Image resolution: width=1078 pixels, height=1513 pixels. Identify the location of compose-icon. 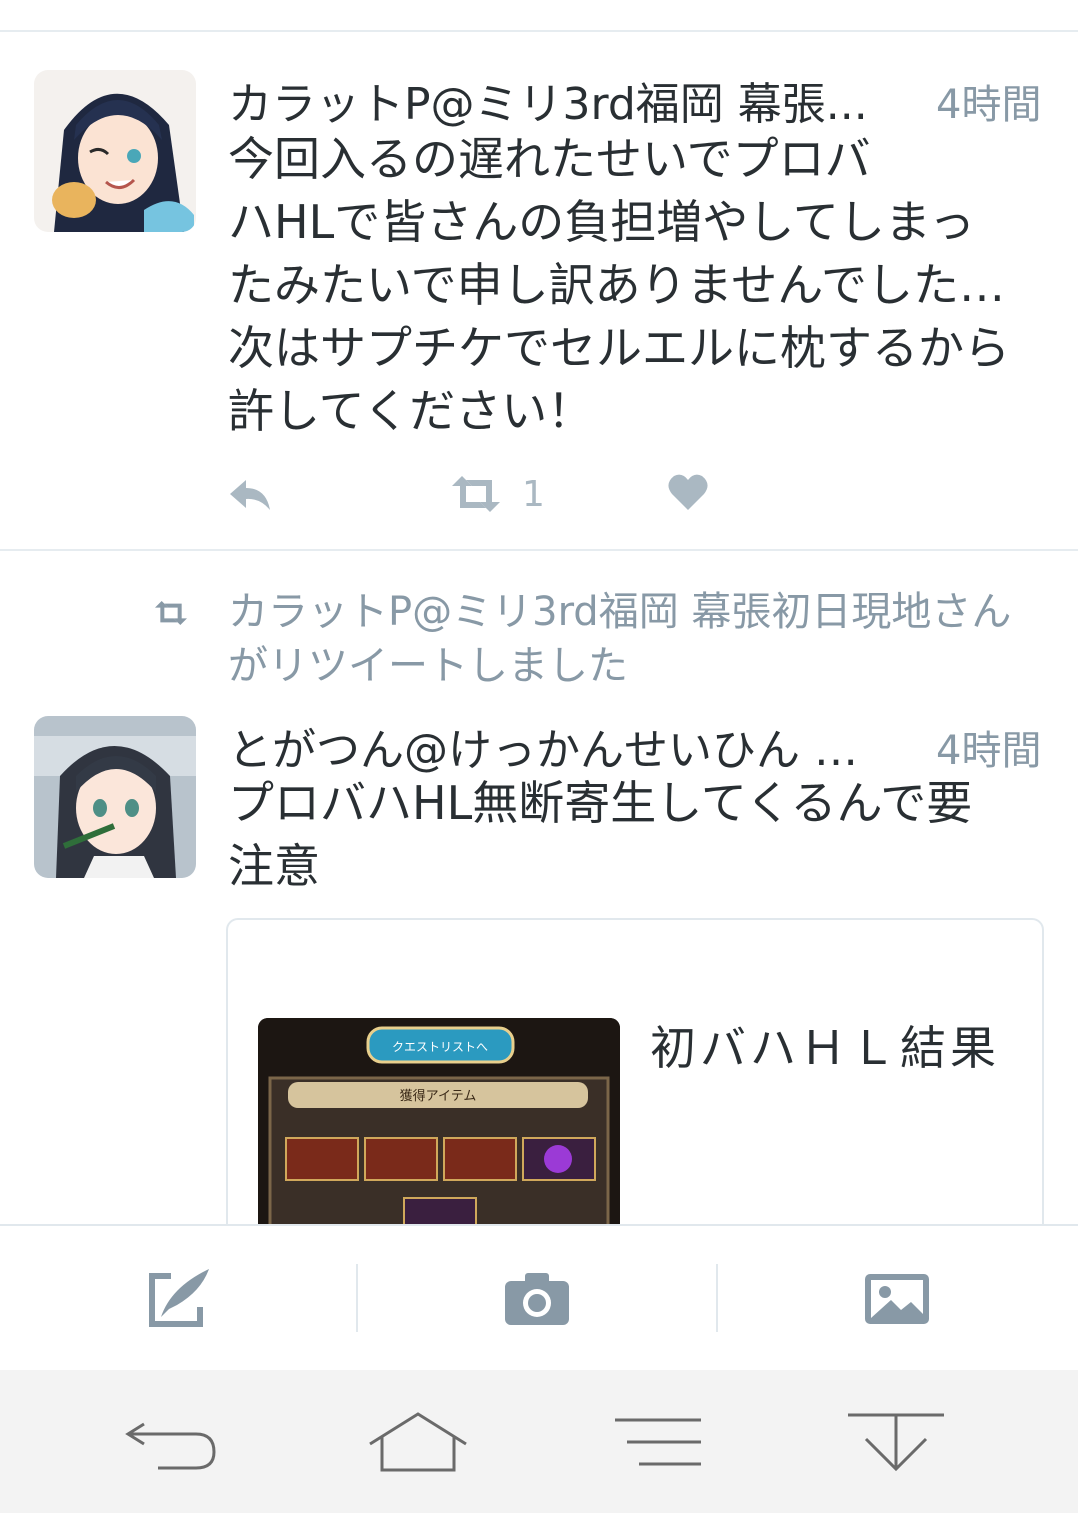
(179, 1298).